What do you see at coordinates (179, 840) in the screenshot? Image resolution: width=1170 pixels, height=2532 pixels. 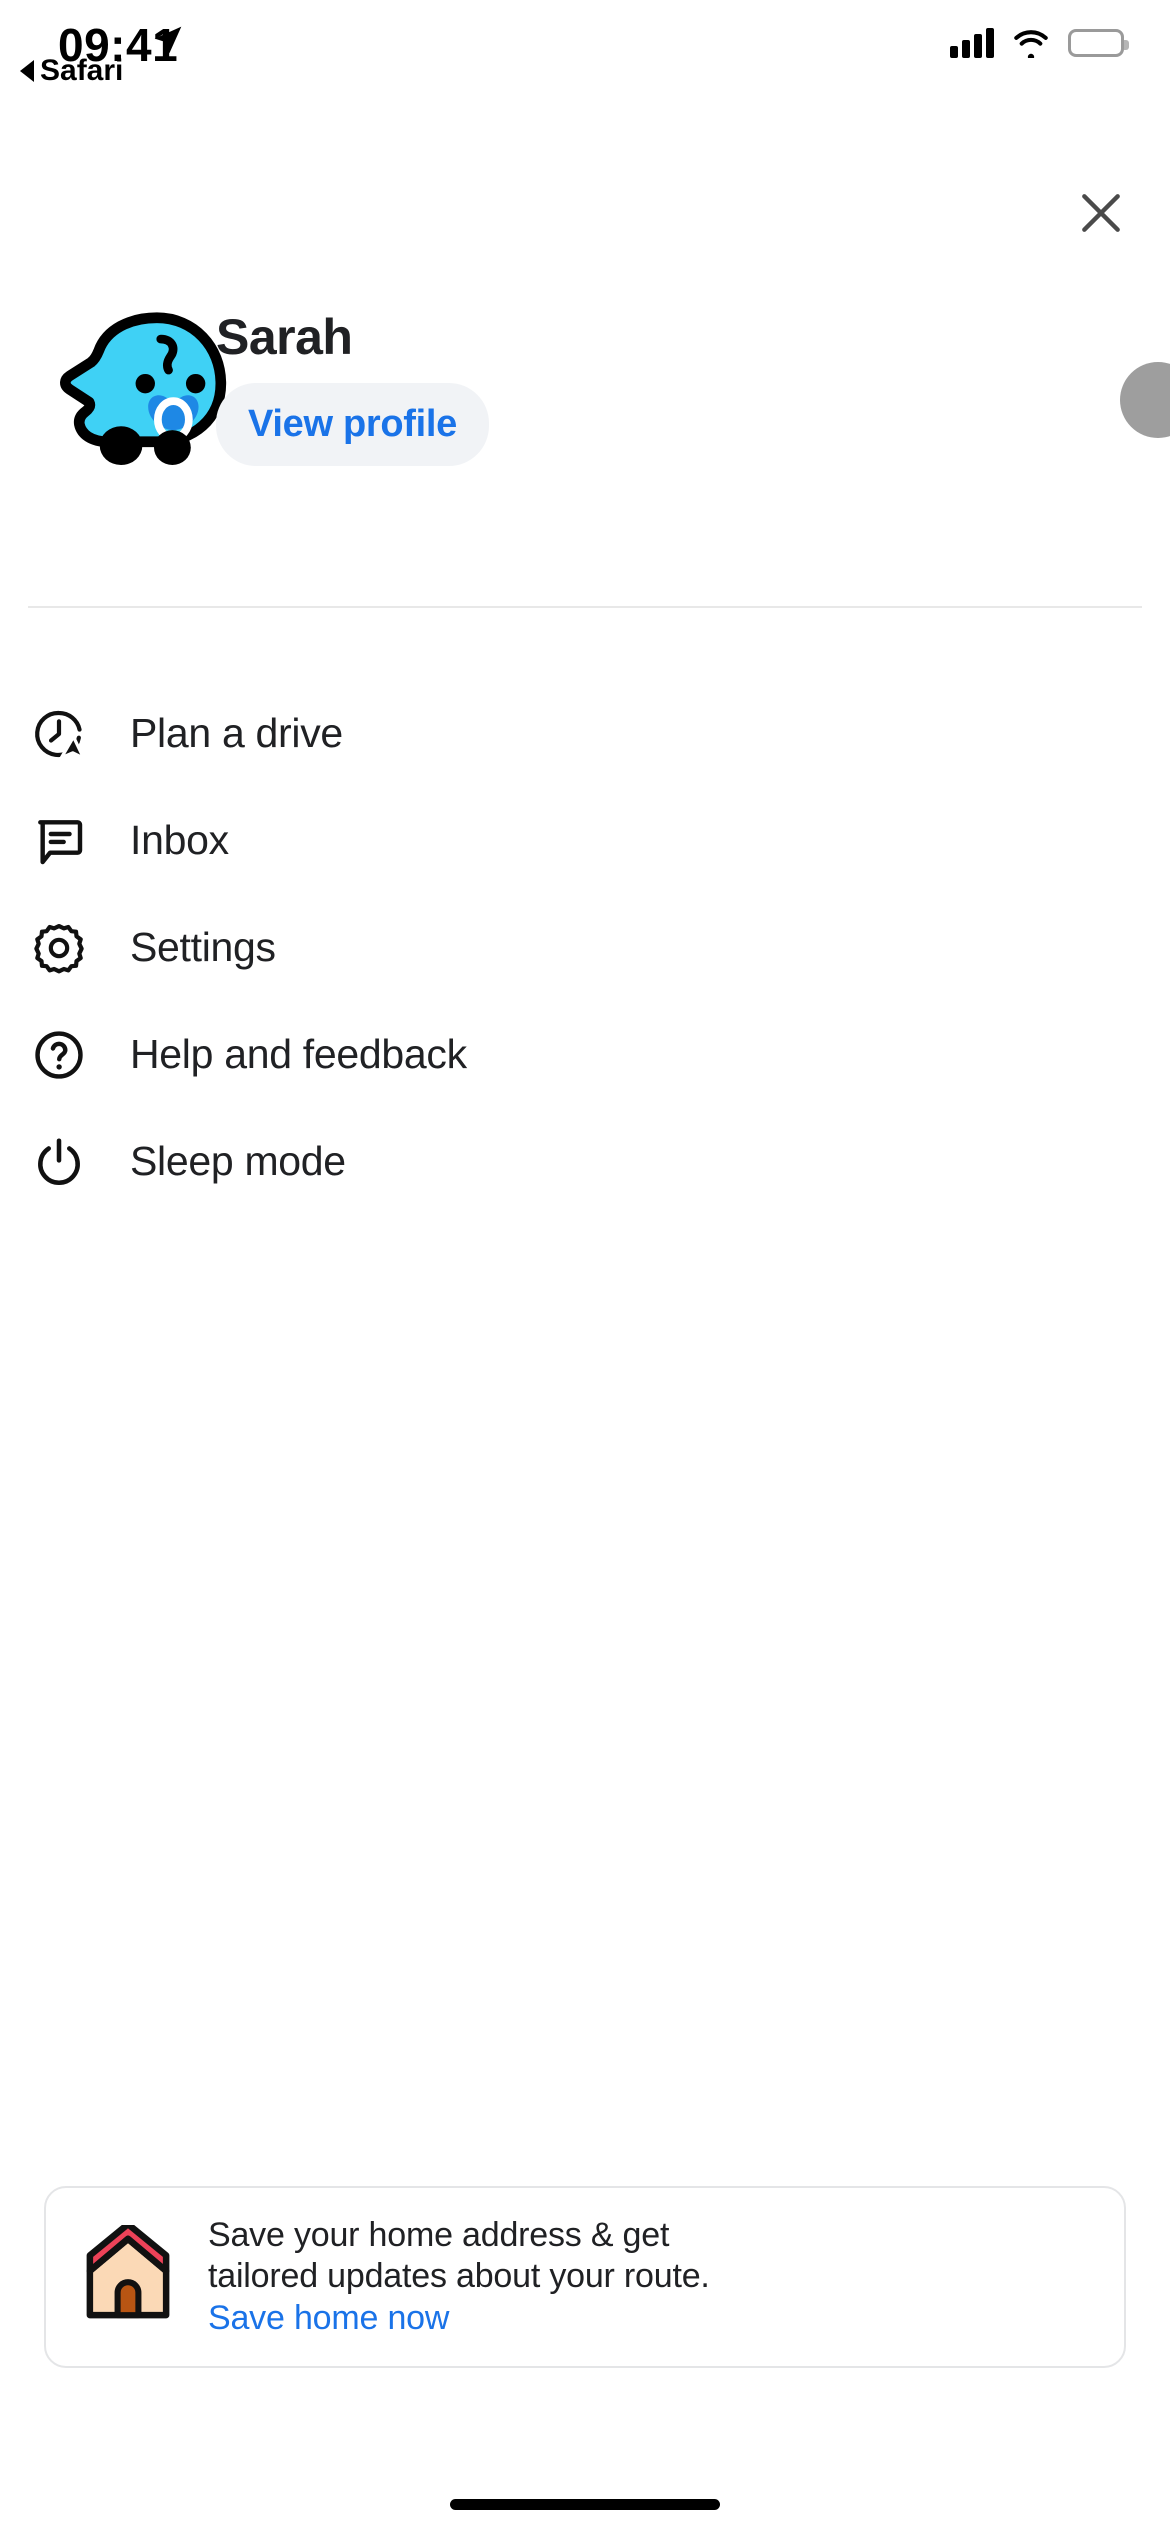 I see `menu-item-label: Inbox` at bounding box center [179, 840].